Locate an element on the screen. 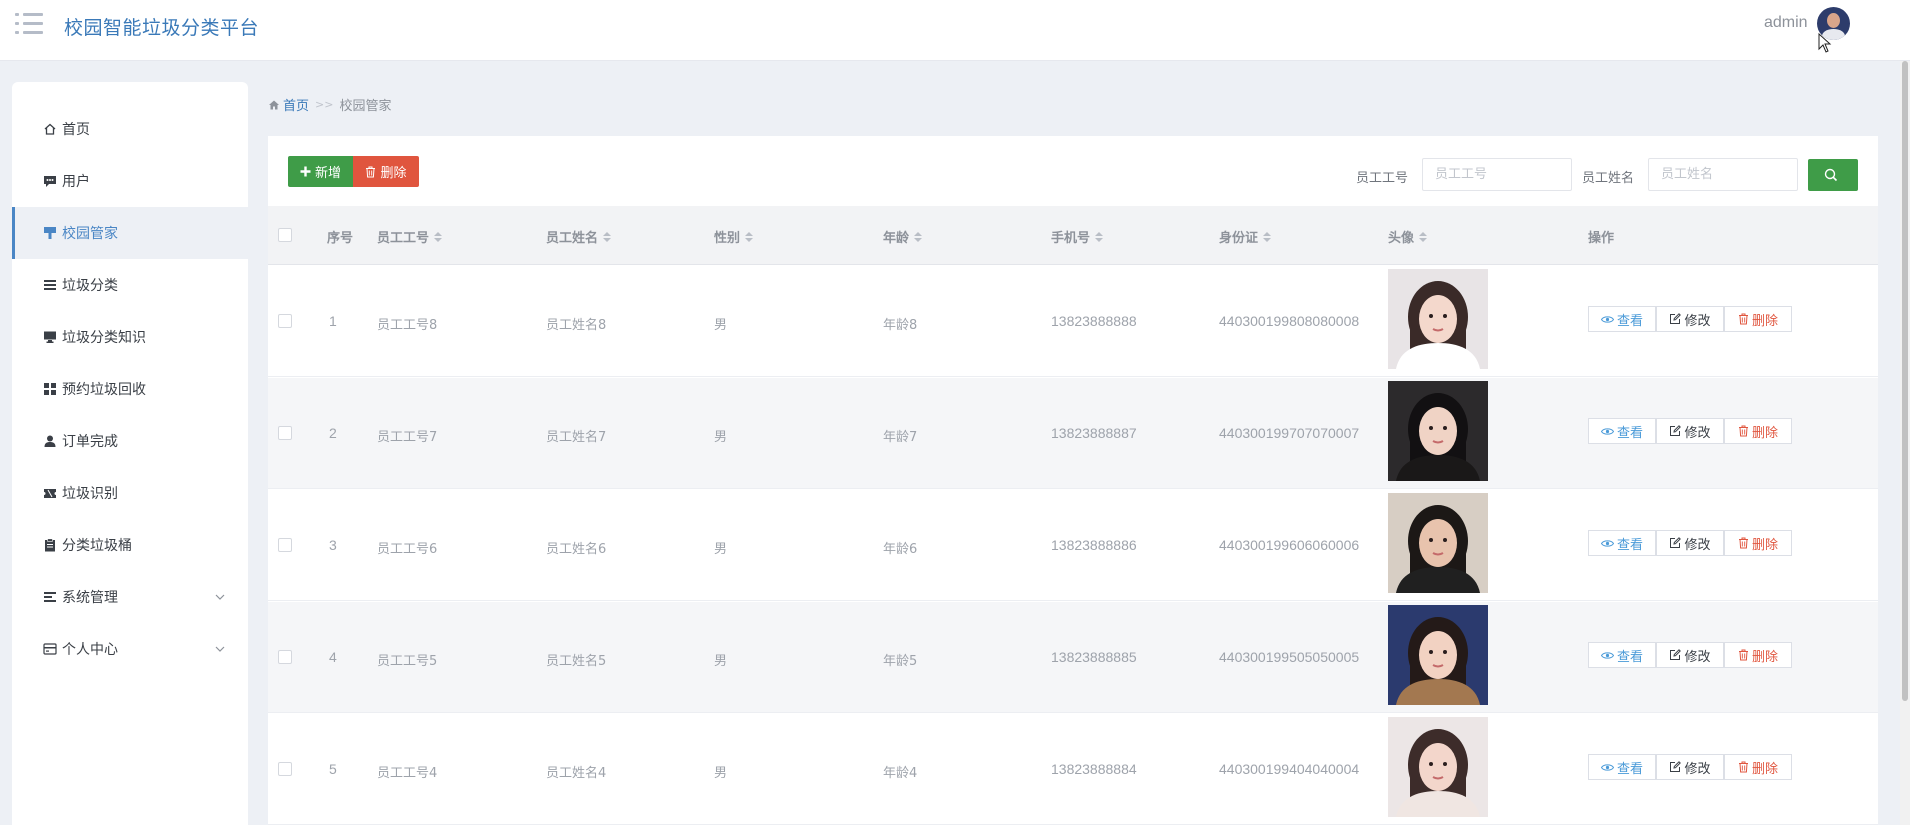  cell-employee-no: 员工工号5 is located at coordinates (407, 661).